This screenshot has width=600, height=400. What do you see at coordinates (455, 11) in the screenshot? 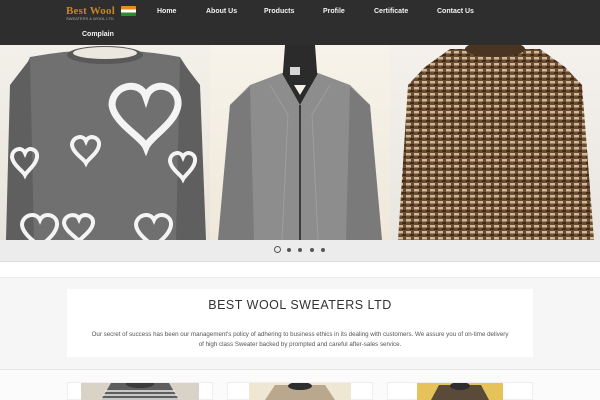
I see `nav-item-contact-us: Contact Us` at bounding box center [455, 11].